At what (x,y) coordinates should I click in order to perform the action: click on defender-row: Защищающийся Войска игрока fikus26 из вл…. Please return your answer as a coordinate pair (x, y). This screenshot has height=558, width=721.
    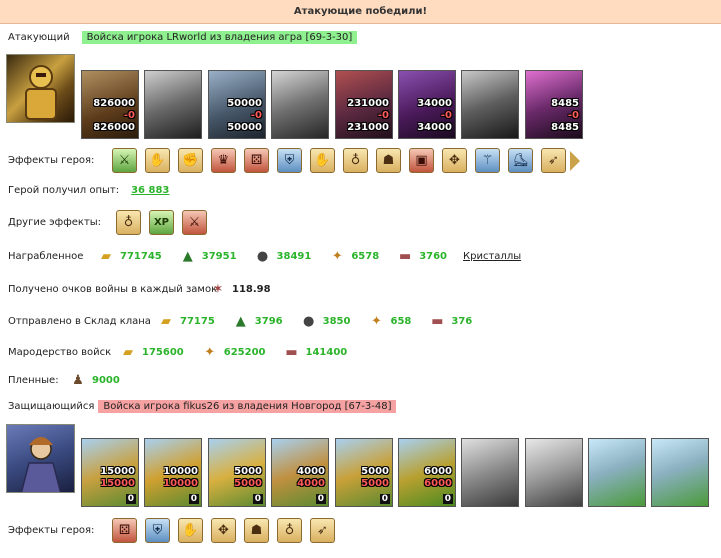
    Looking at the image, I should click on (202, 406).